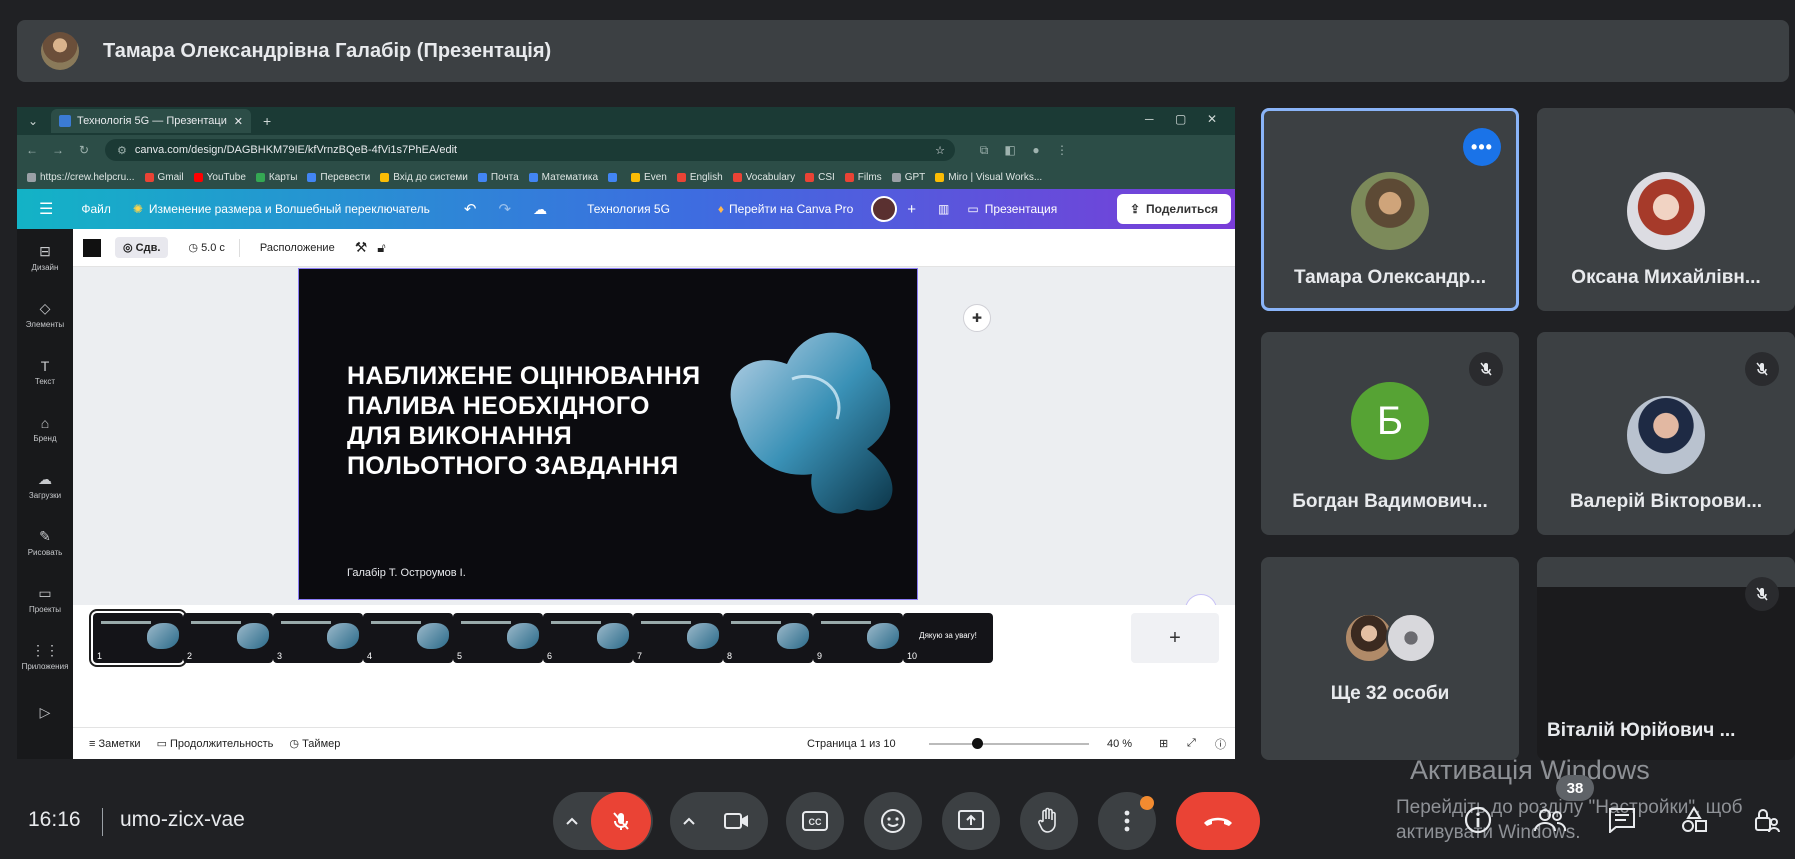 Image resolution: width=1795 pixels, height=859 pixels. What do you see at coordinates (1220, 744) in the screenshot?
I see `help-icon: ⓘ` at bounding box center [1220, 744].